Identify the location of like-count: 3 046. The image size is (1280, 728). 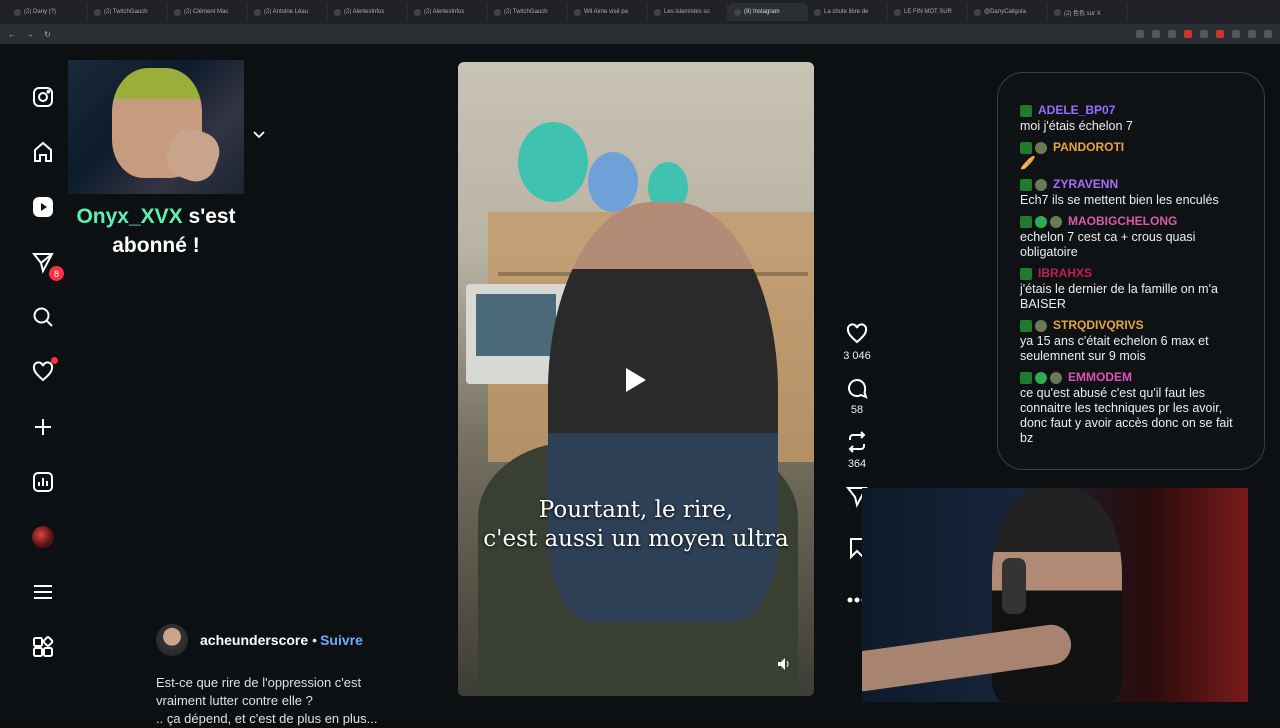
(857, 356).